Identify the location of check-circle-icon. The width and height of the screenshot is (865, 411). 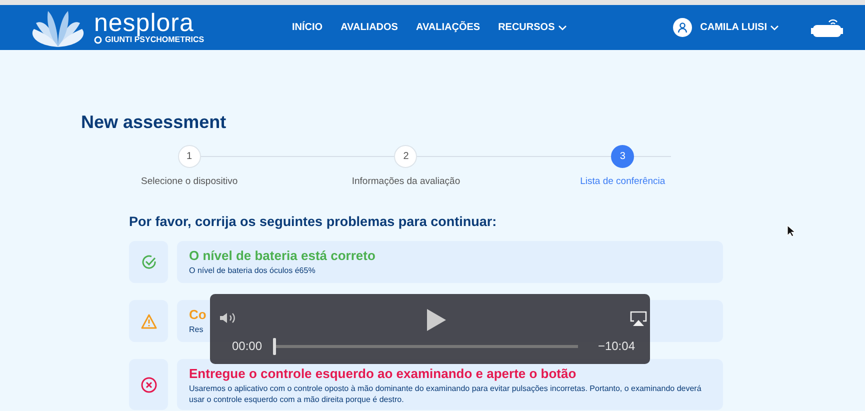
(148, 262).